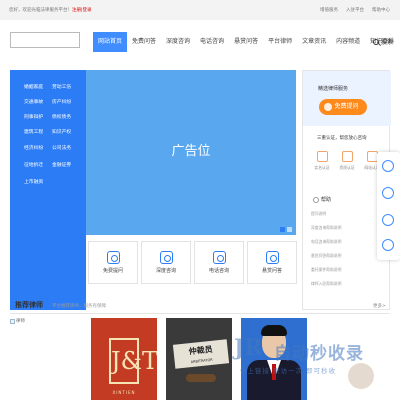  What do you see at coordinates (326, 228) in the screenshot?
I see `help-link: 深度咨询帮助说明` at bounding box center [326, 228].